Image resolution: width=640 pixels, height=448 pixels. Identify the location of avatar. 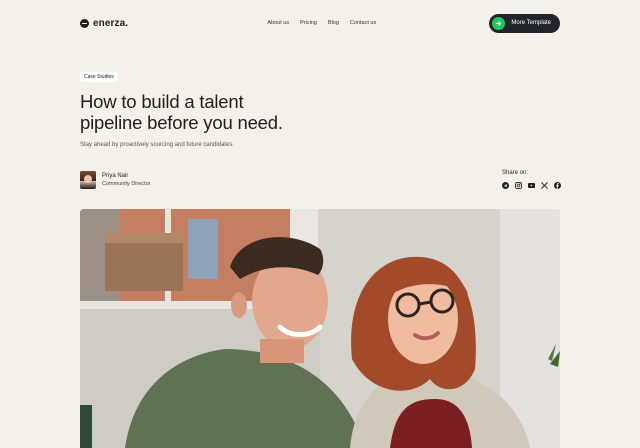
(88, 180).